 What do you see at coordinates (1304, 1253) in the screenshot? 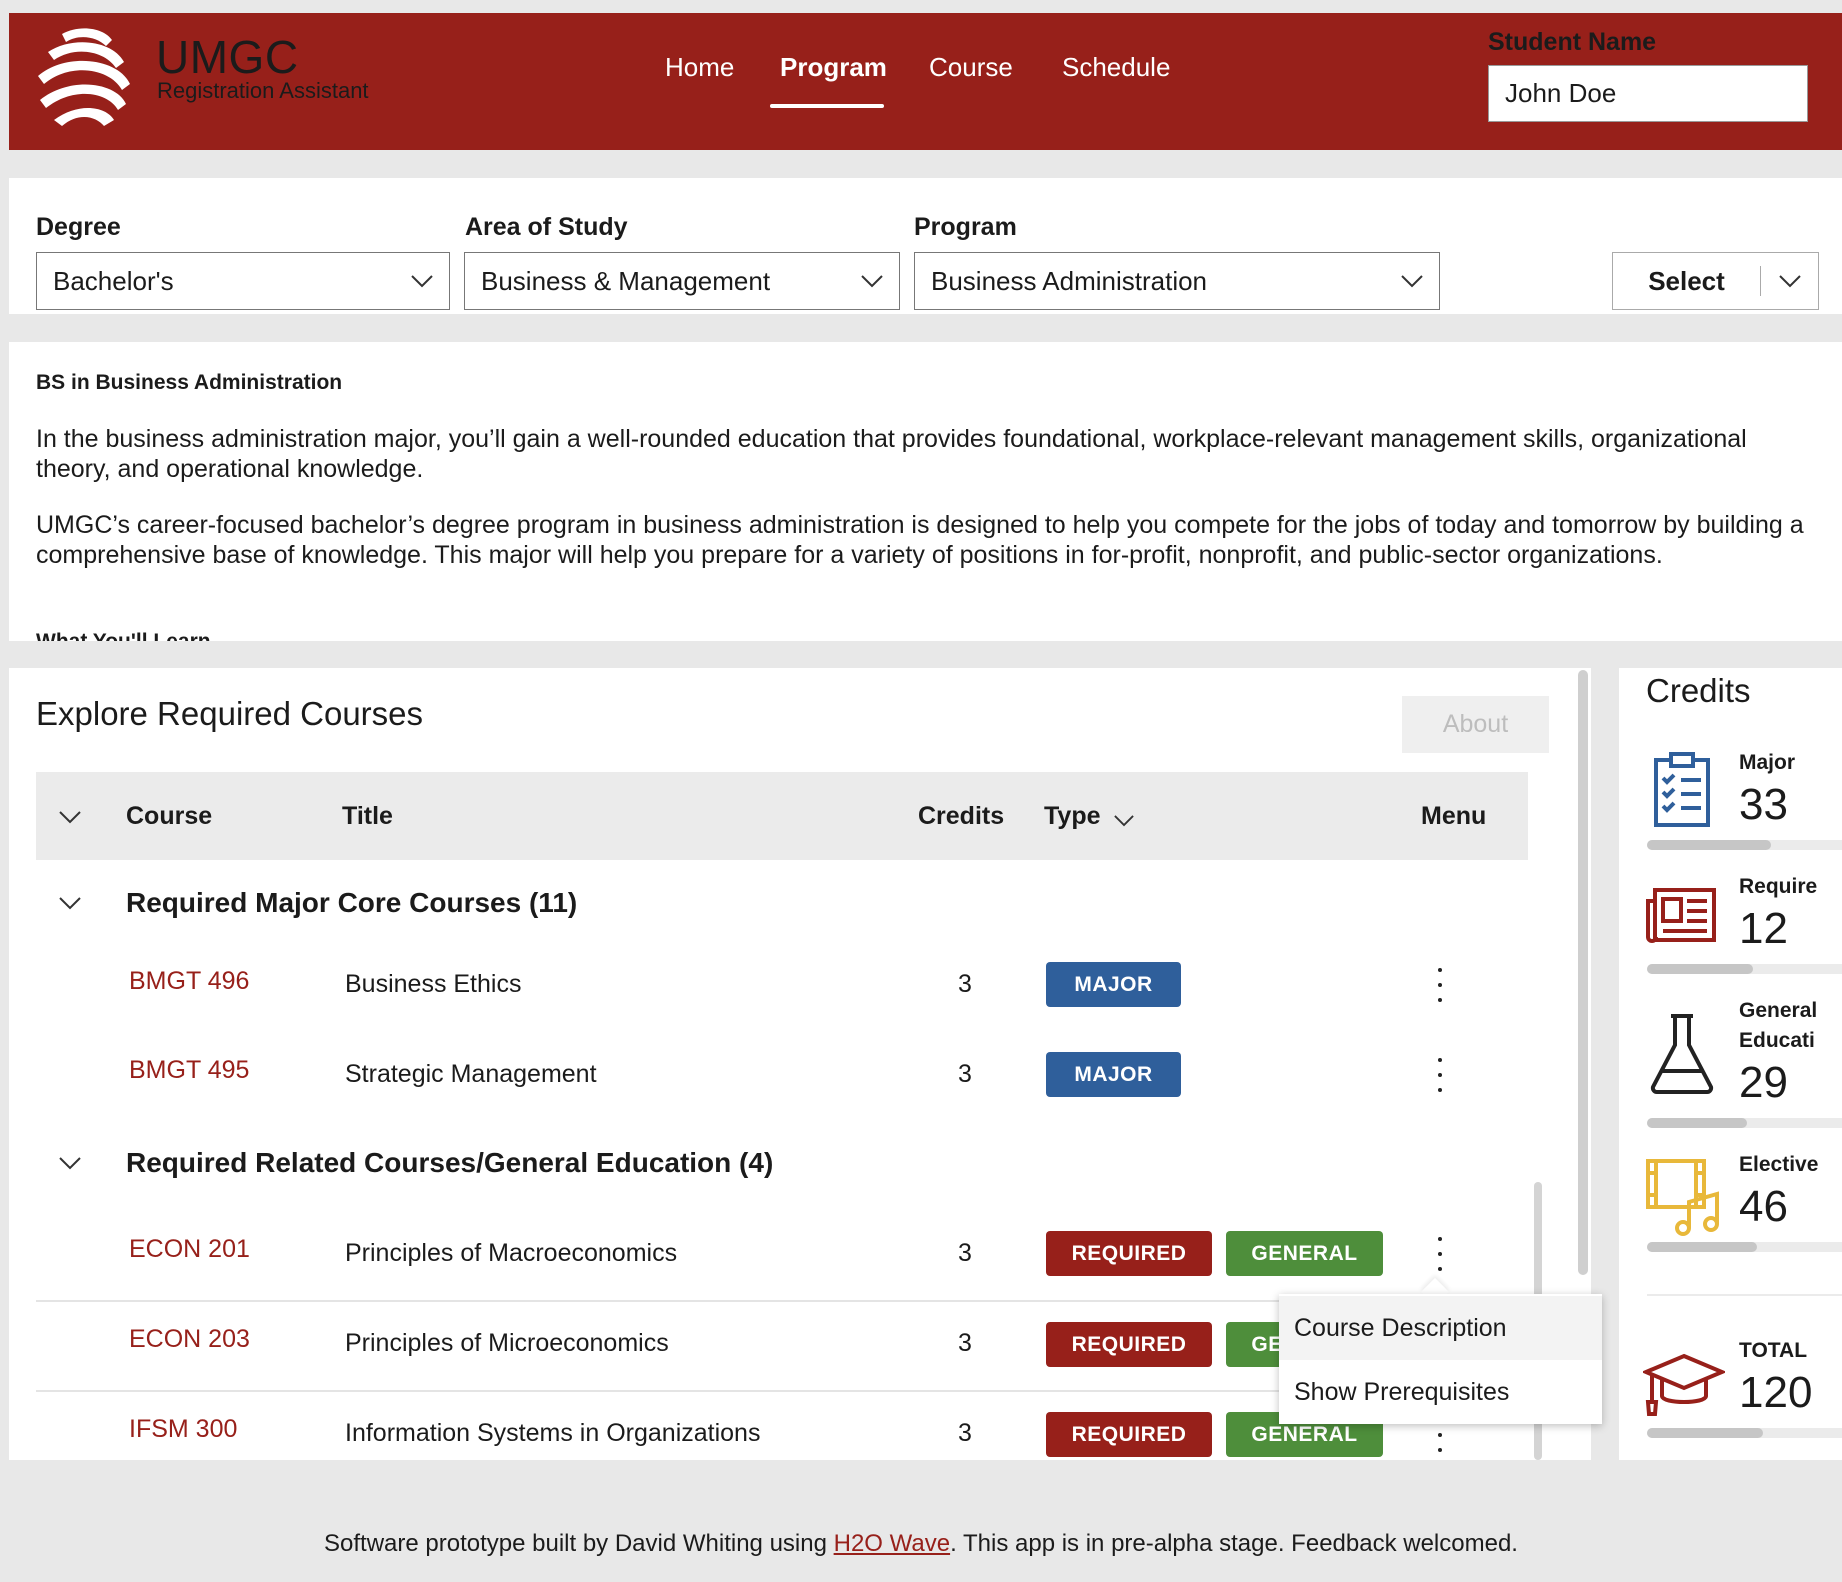
I see `type-badge-general: GENERAL` at bounding box center [1304, 1253].